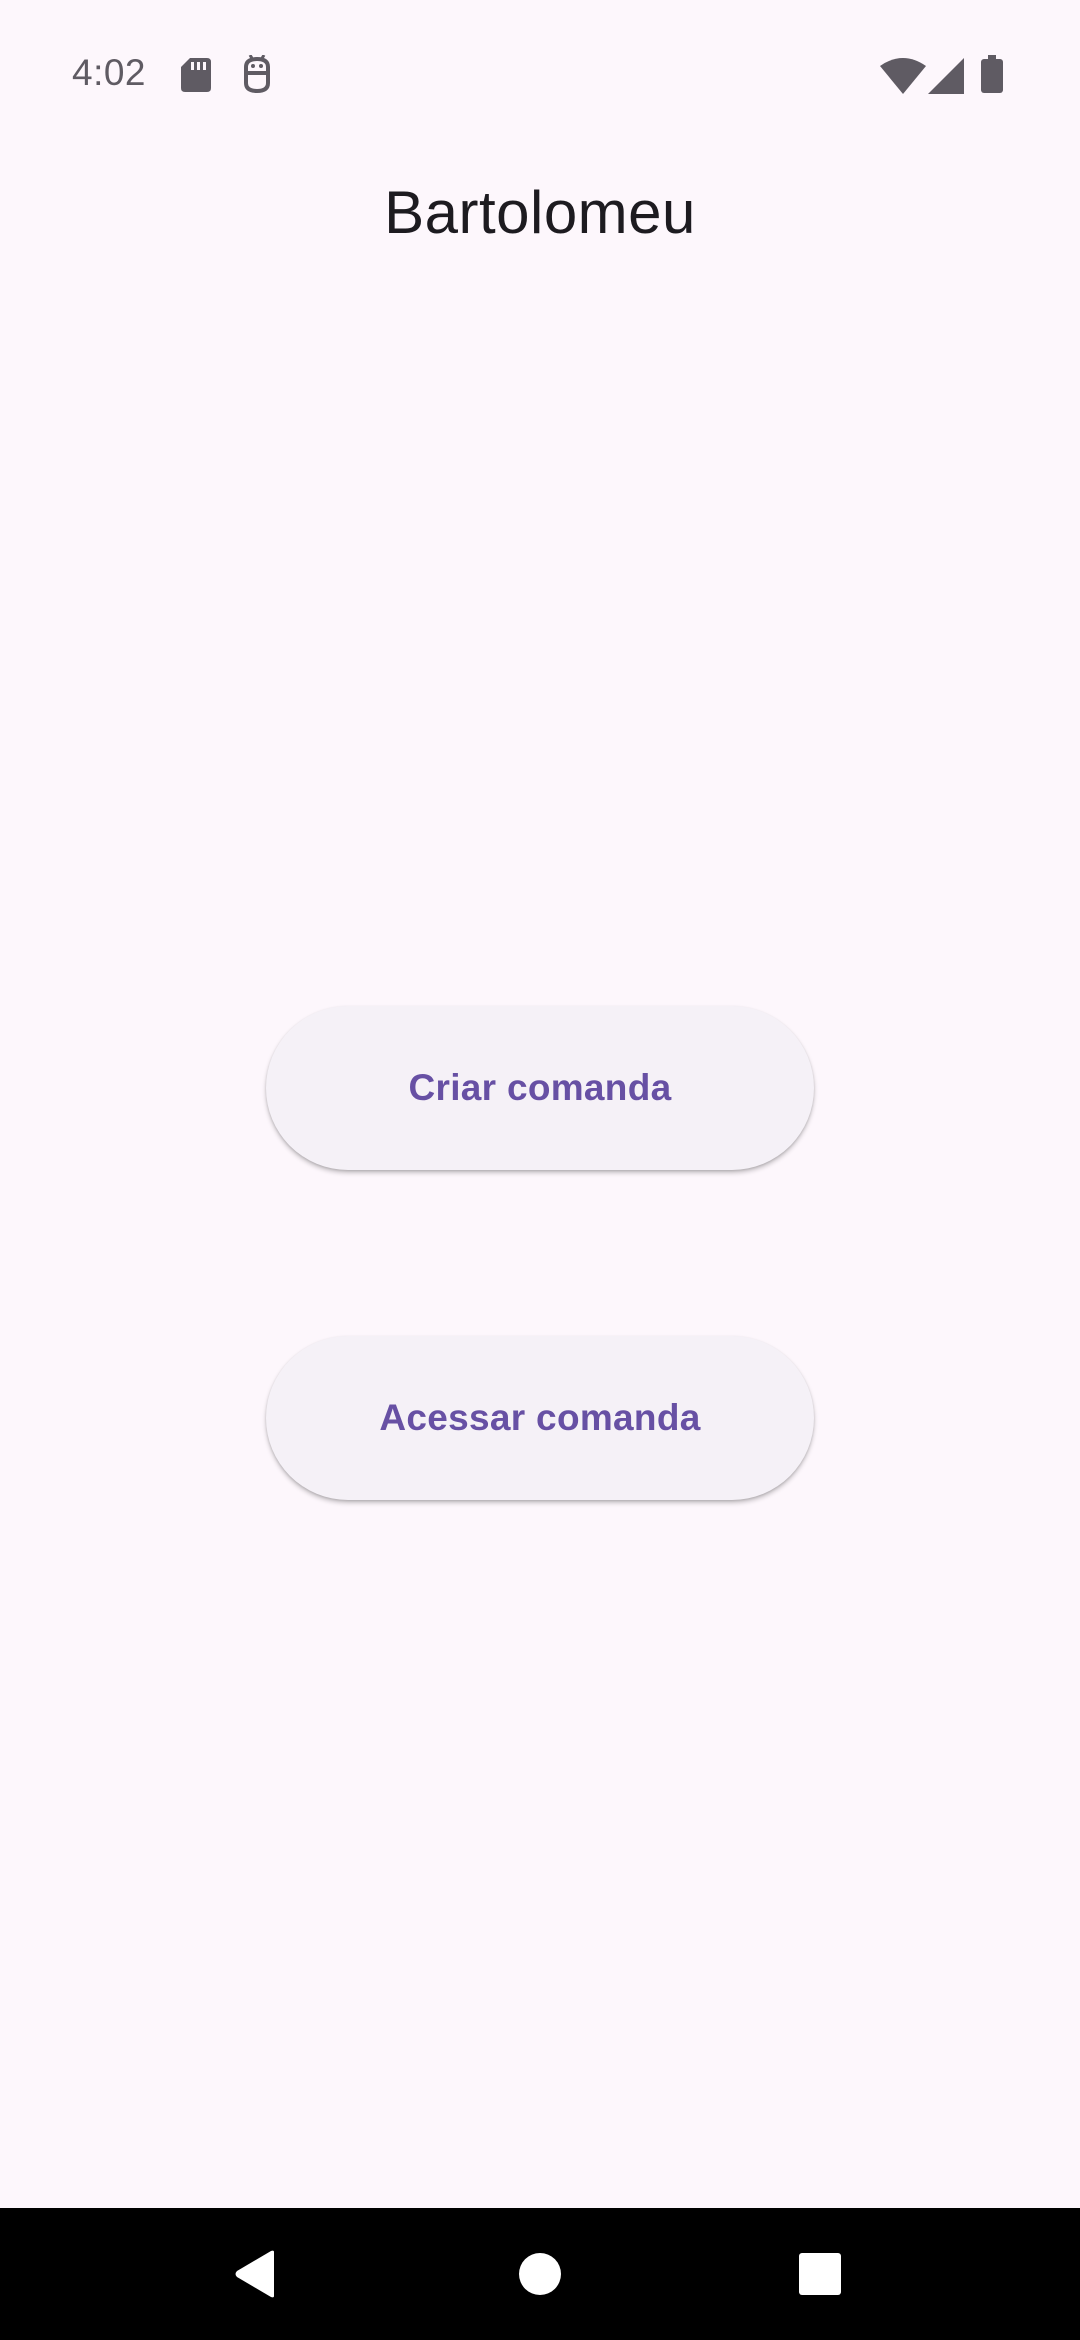 This screenshot has height=2340, width=1080. Describe the element at coordinates (109, 72) in the screenshot. I see `status-time: 4:02` at that location.